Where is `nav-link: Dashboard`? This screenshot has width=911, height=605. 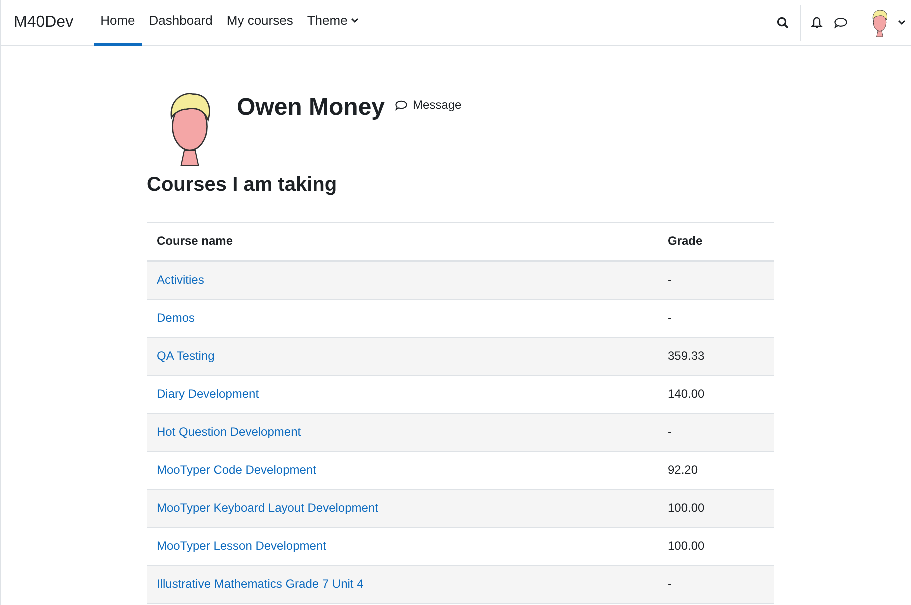 nav-link: Dashboard is located at coordinates (181, 23).